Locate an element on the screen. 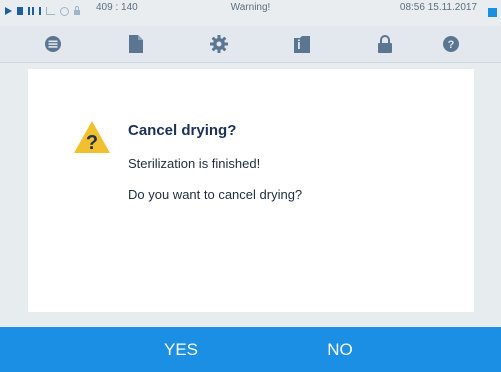 This screenshot has width=501, height=372. document-icon is located at coordinates (135, 44).